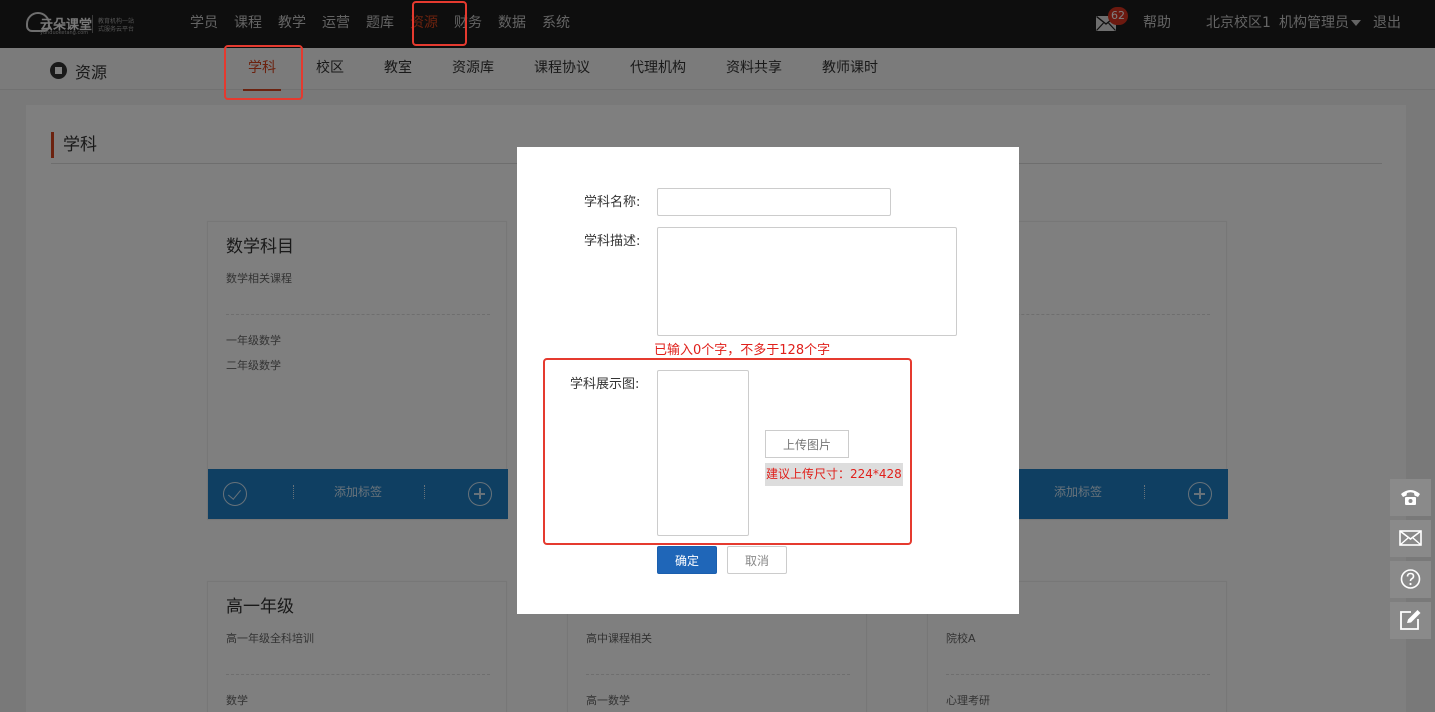 This screenshot has height=712, width=1435. I want to click on subject-description-textarea, so click(807, 281).